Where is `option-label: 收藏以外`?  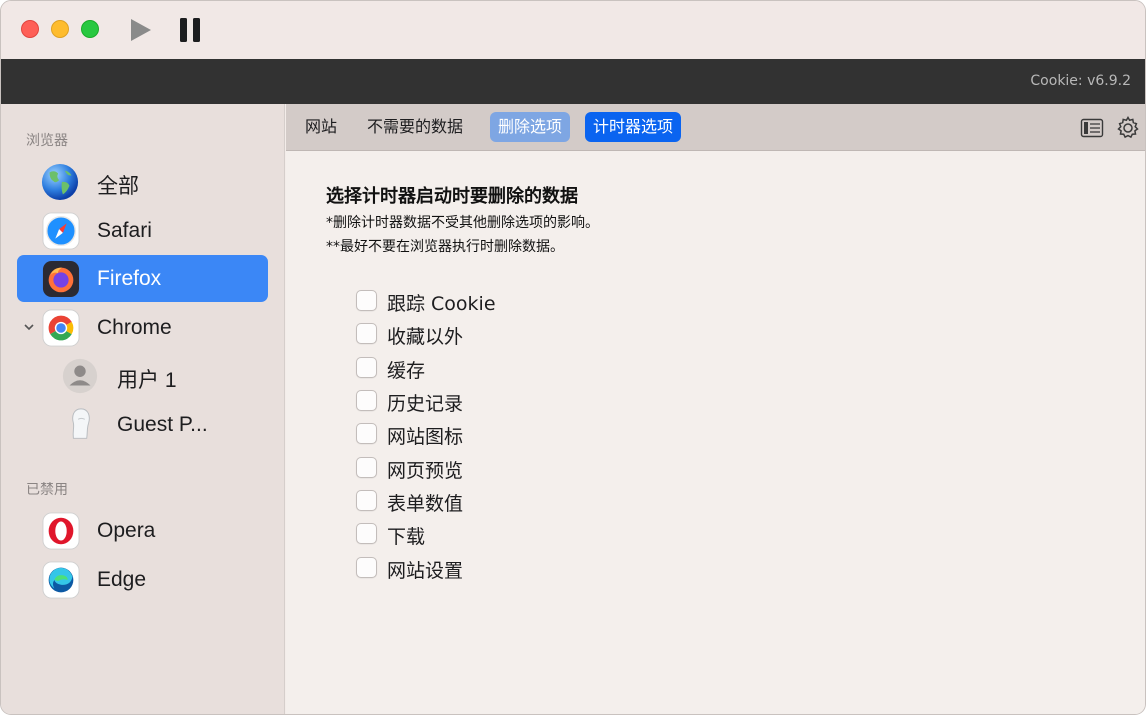
option-label: 收藏以外 is located at coordinates (425, 337).